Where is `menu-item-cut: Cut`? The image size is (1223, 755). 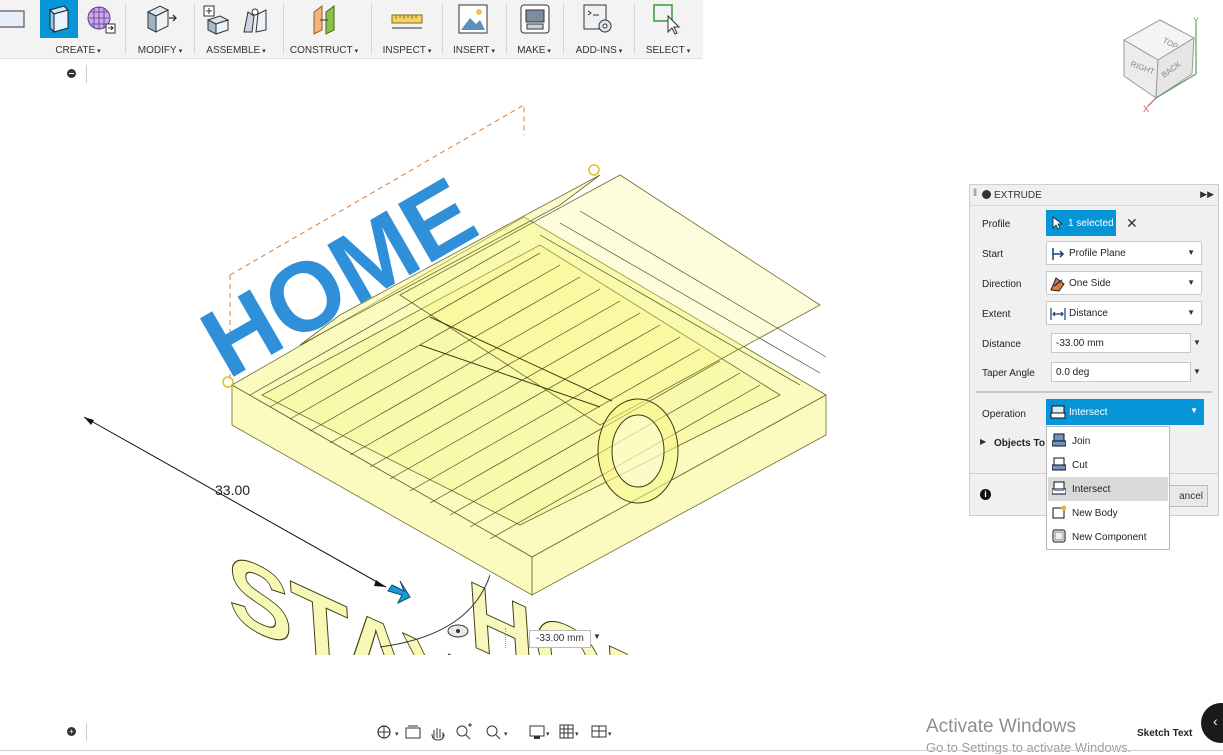 menu-item-cut: Cut is located at coordinates (1108, 465).